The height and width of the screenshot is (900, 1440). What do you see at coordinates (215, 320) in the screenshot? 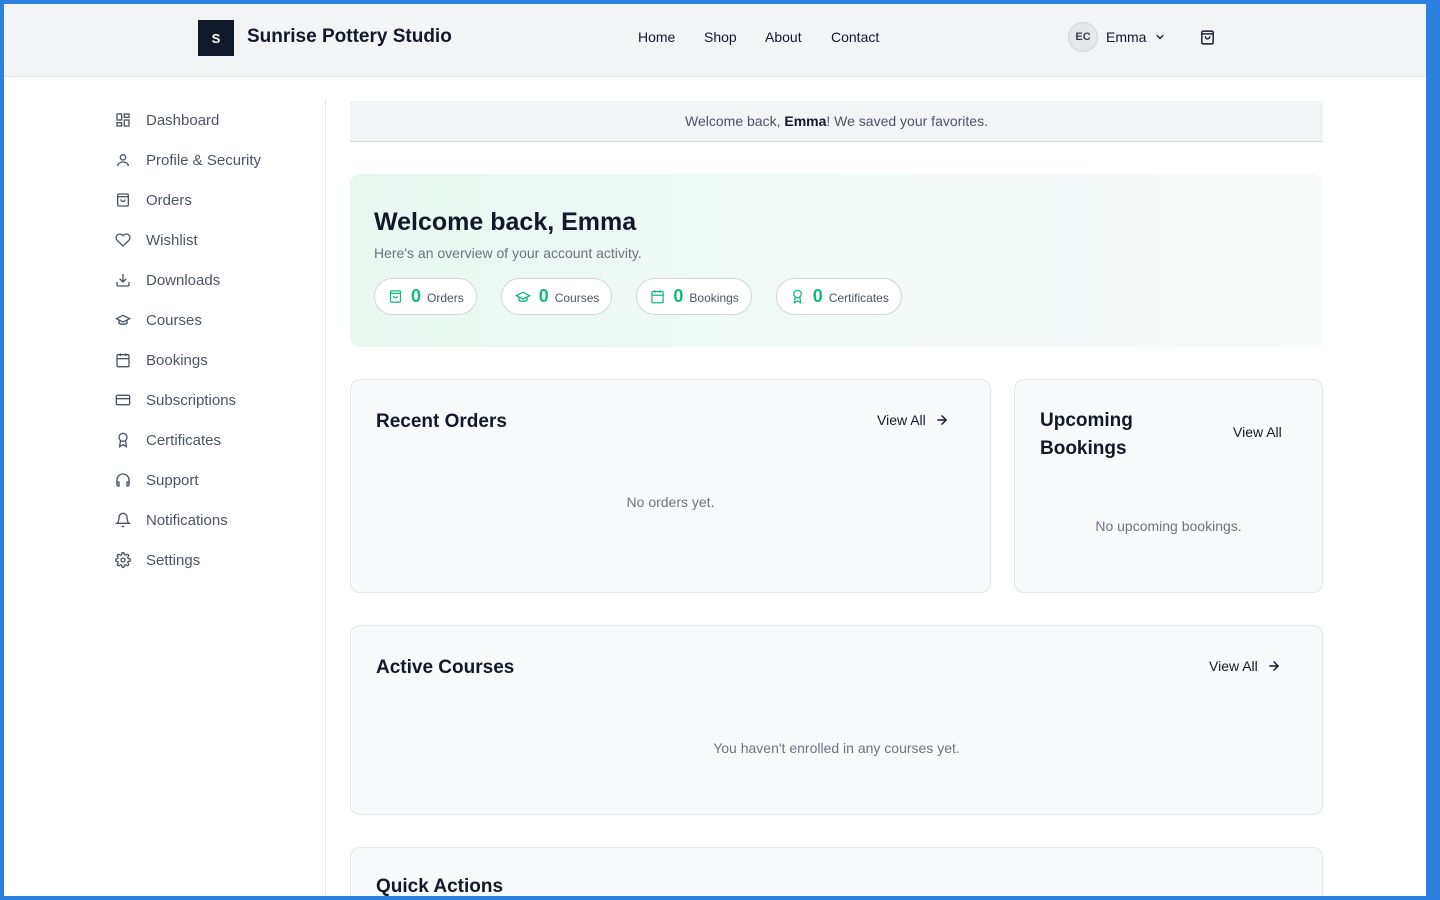
I see `sidebar-item-courses: Courses` at bounding box center [215, 320].